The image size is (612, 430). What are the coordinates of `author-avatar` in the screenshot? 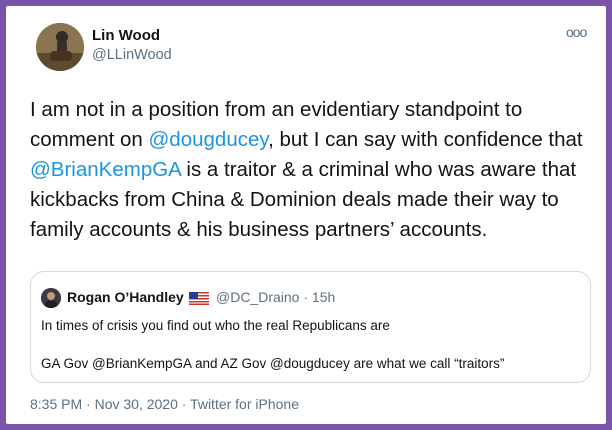 It's located at (60, 47).